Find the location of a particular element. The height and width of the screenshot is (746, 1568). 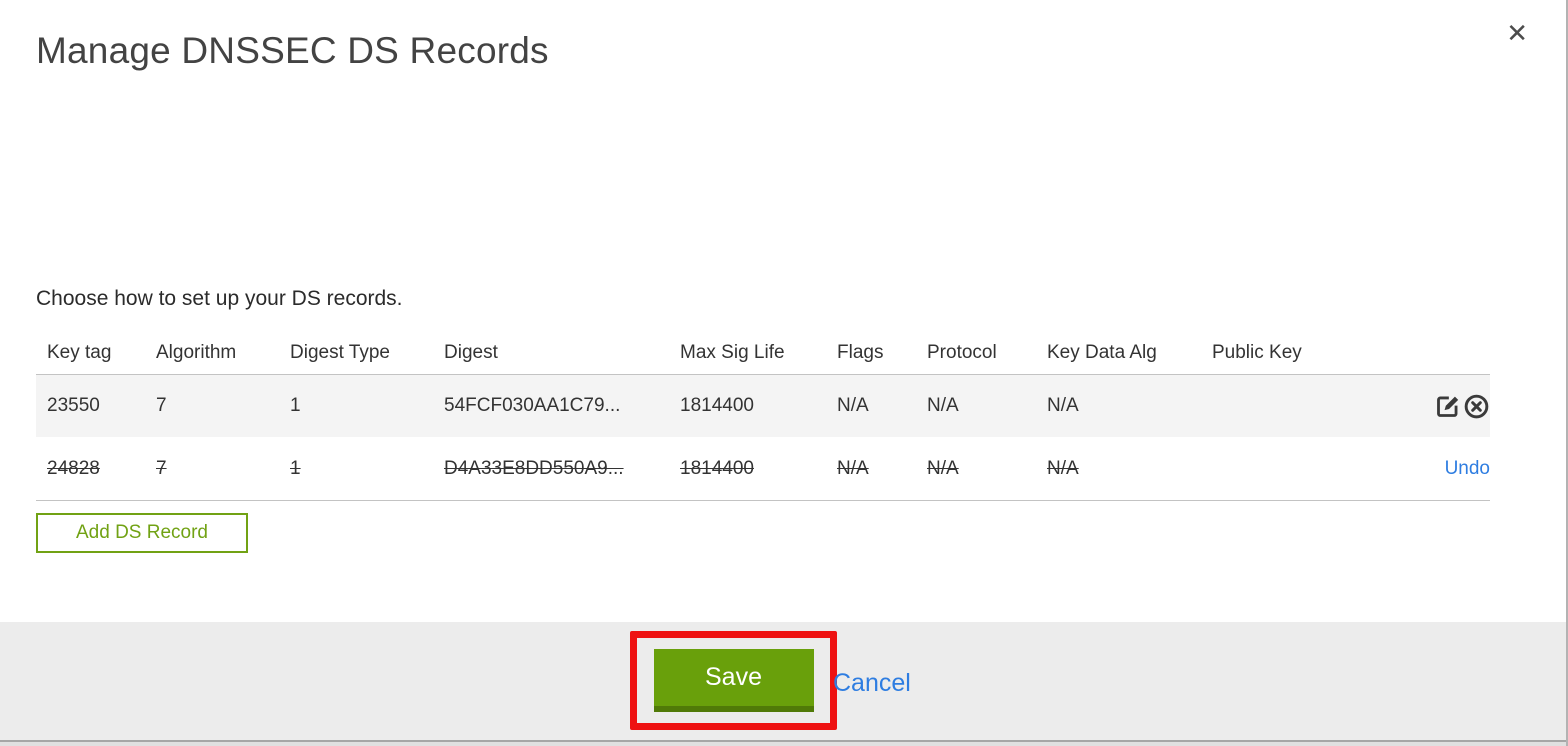

cancel-link: Cancel is located at coordinates (872, 683).